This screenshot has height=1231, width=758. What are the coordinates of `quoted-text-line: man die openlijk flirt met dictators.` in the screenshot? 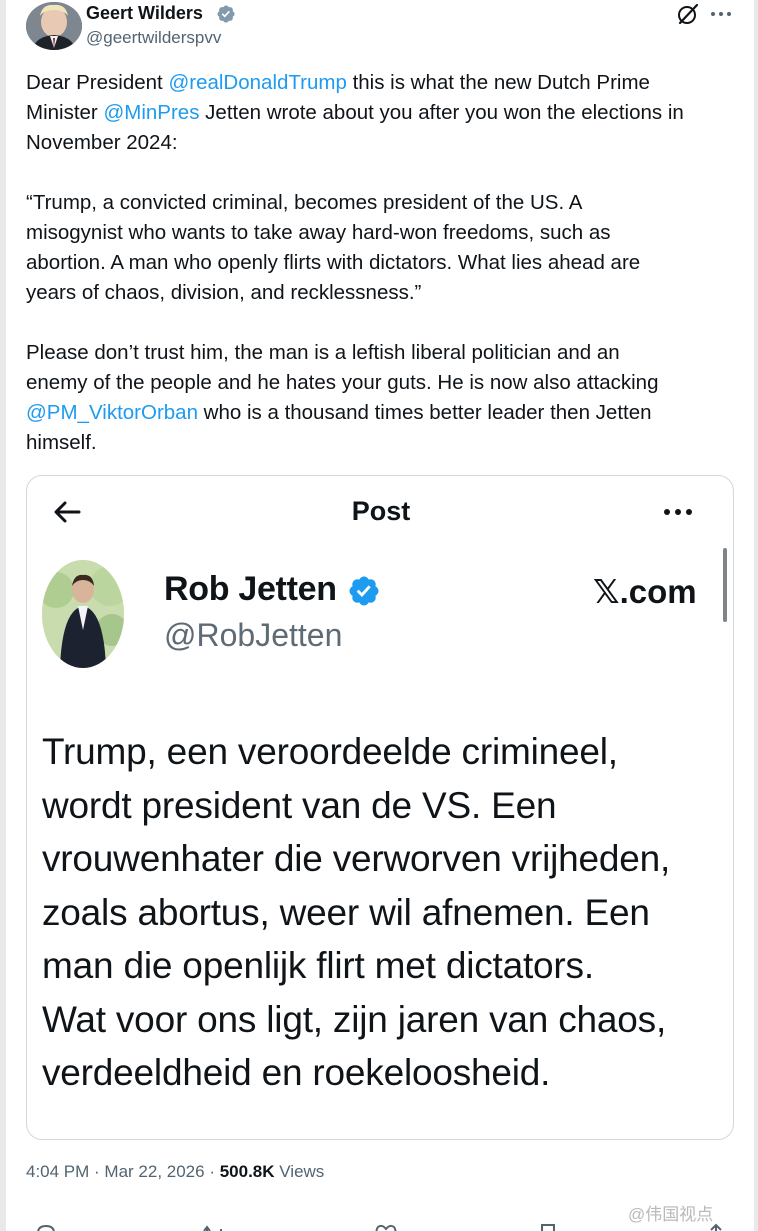 It's located at (318, 965).